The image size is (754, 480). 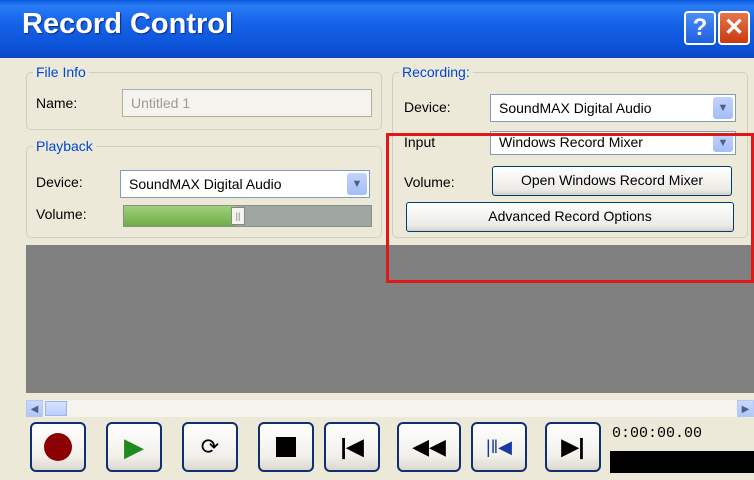 I want to click on play-icon: ▶, so click(x=134, y=446).